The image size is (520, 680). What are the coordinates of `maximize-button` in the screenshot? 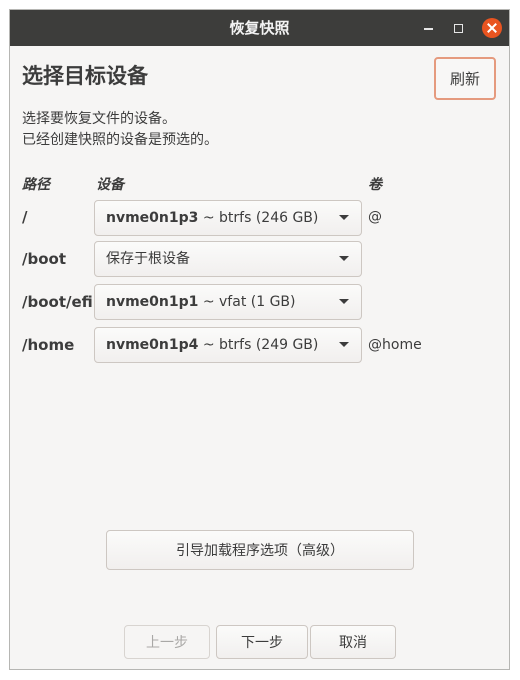 It's located at (458, 28).